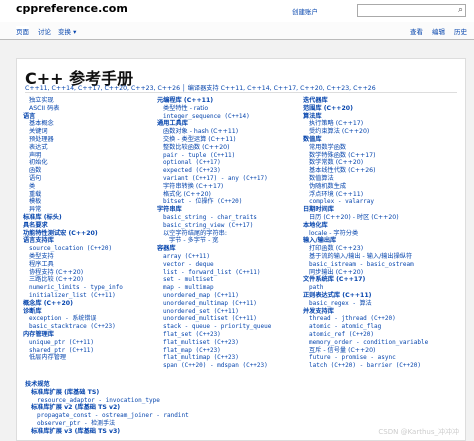 This screenshot has height=441, width=474. Describe the element at coordinates (365, 187) in the screenshot. I see `col3-item: 伪随机数生成` at that location.